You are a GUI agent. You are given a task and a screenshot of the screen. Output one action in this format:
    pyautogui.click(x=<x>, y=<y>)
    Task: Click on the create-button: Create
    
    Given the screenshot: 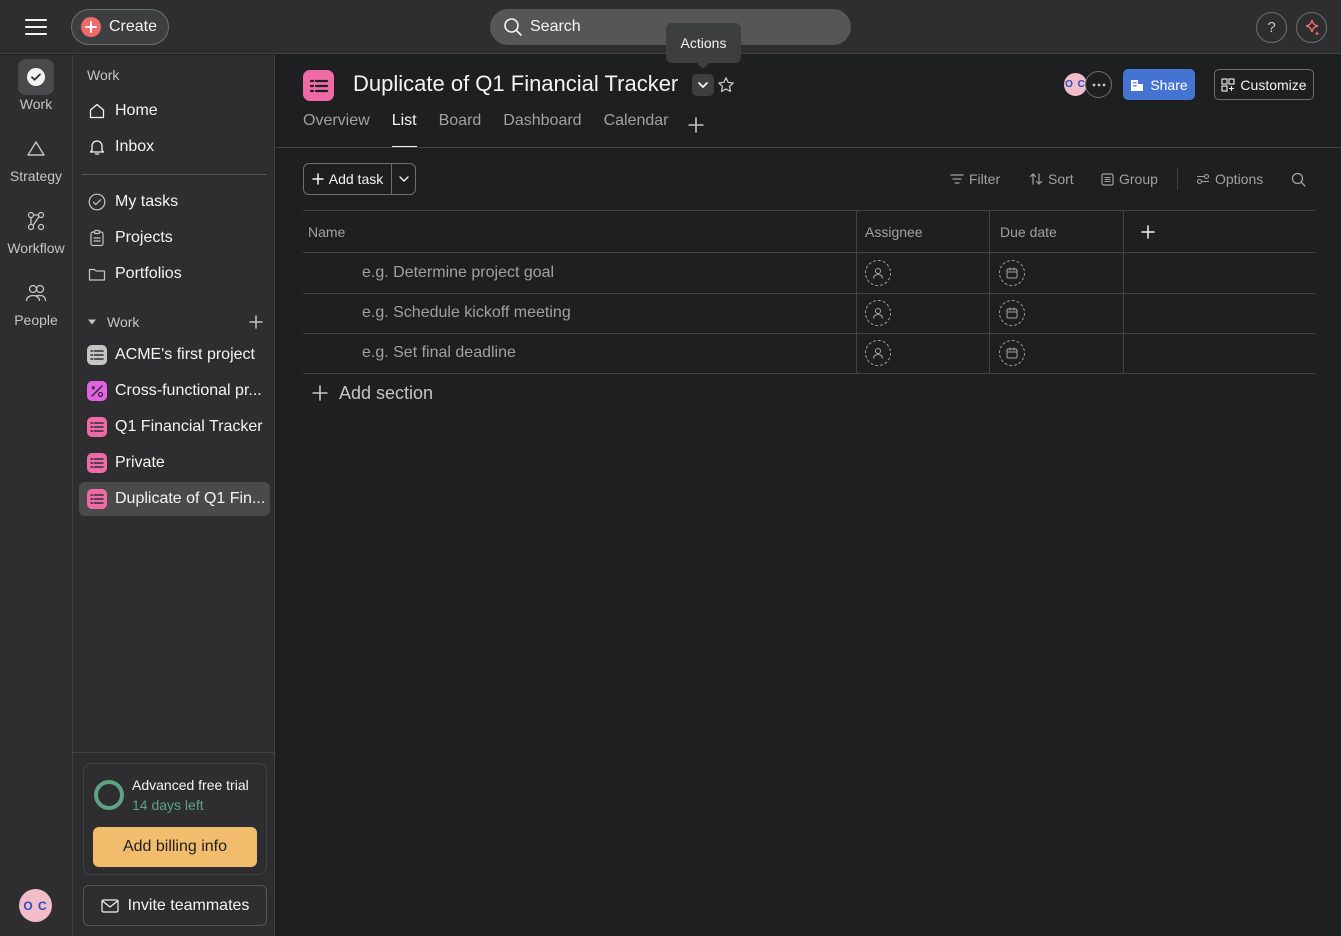 What is the action you would take?
    pyautogui.click(x=120, y=27)
    